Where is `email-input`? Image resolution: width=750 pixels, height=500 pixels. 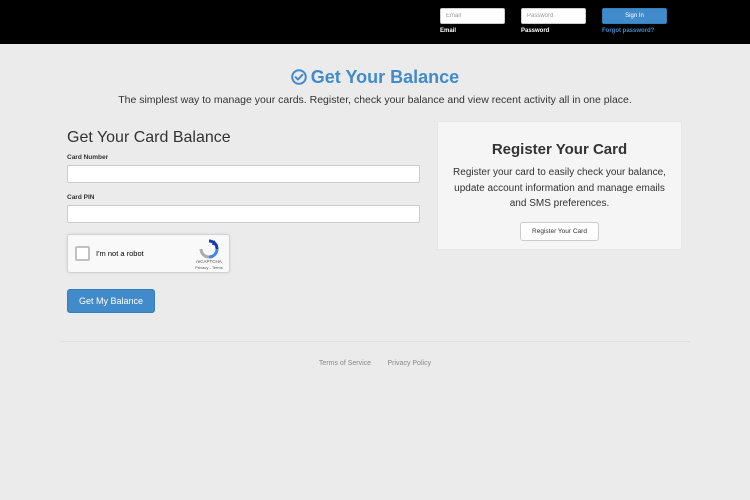
email-input is located at coordinates (472, 16).